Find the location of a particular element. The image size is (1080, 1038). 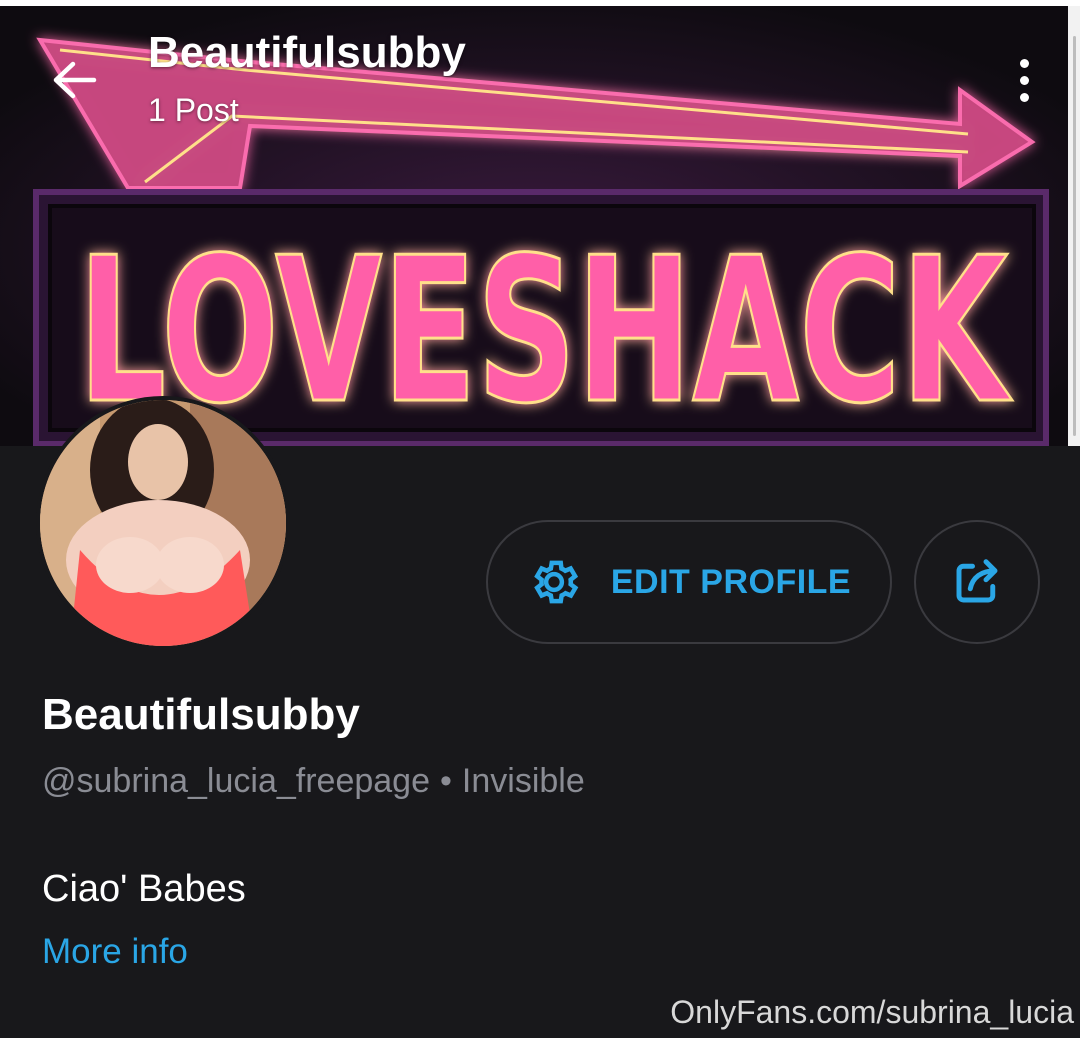

share-button is located at coordinates (977, 582).